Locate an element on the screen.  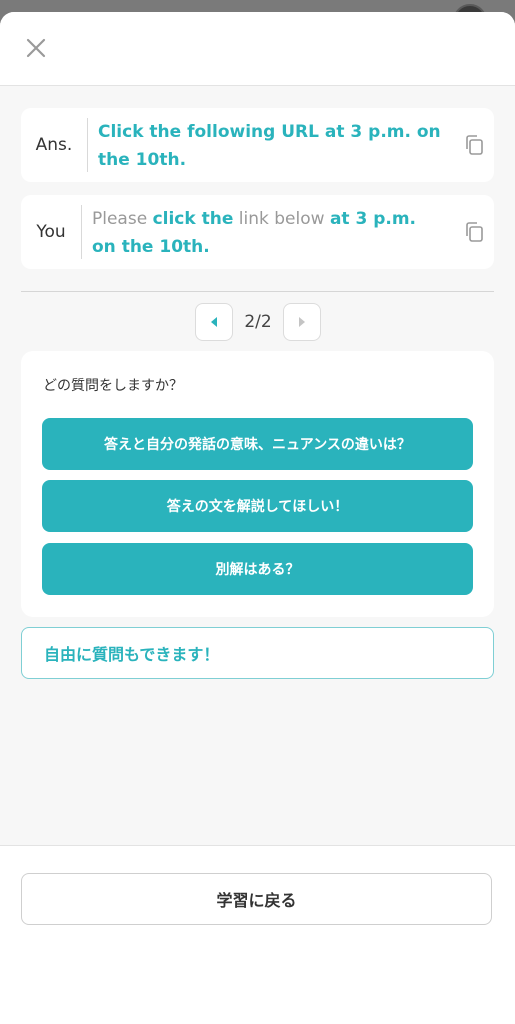
sheet-header is located at coordinates (257, 49).